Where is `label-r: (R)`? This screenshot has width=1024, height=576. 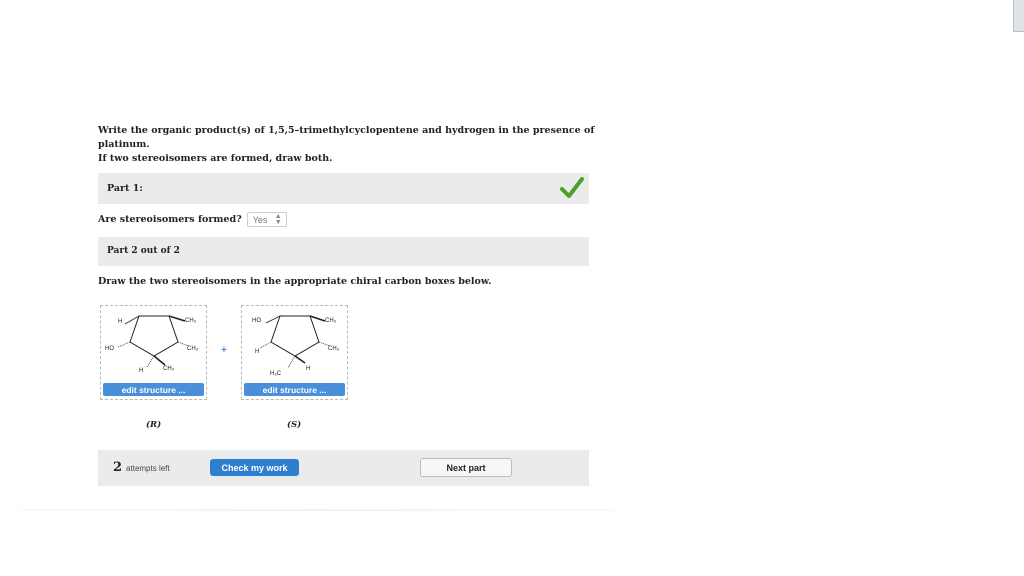
label-r: (R) is located at coordinates (154, 425).